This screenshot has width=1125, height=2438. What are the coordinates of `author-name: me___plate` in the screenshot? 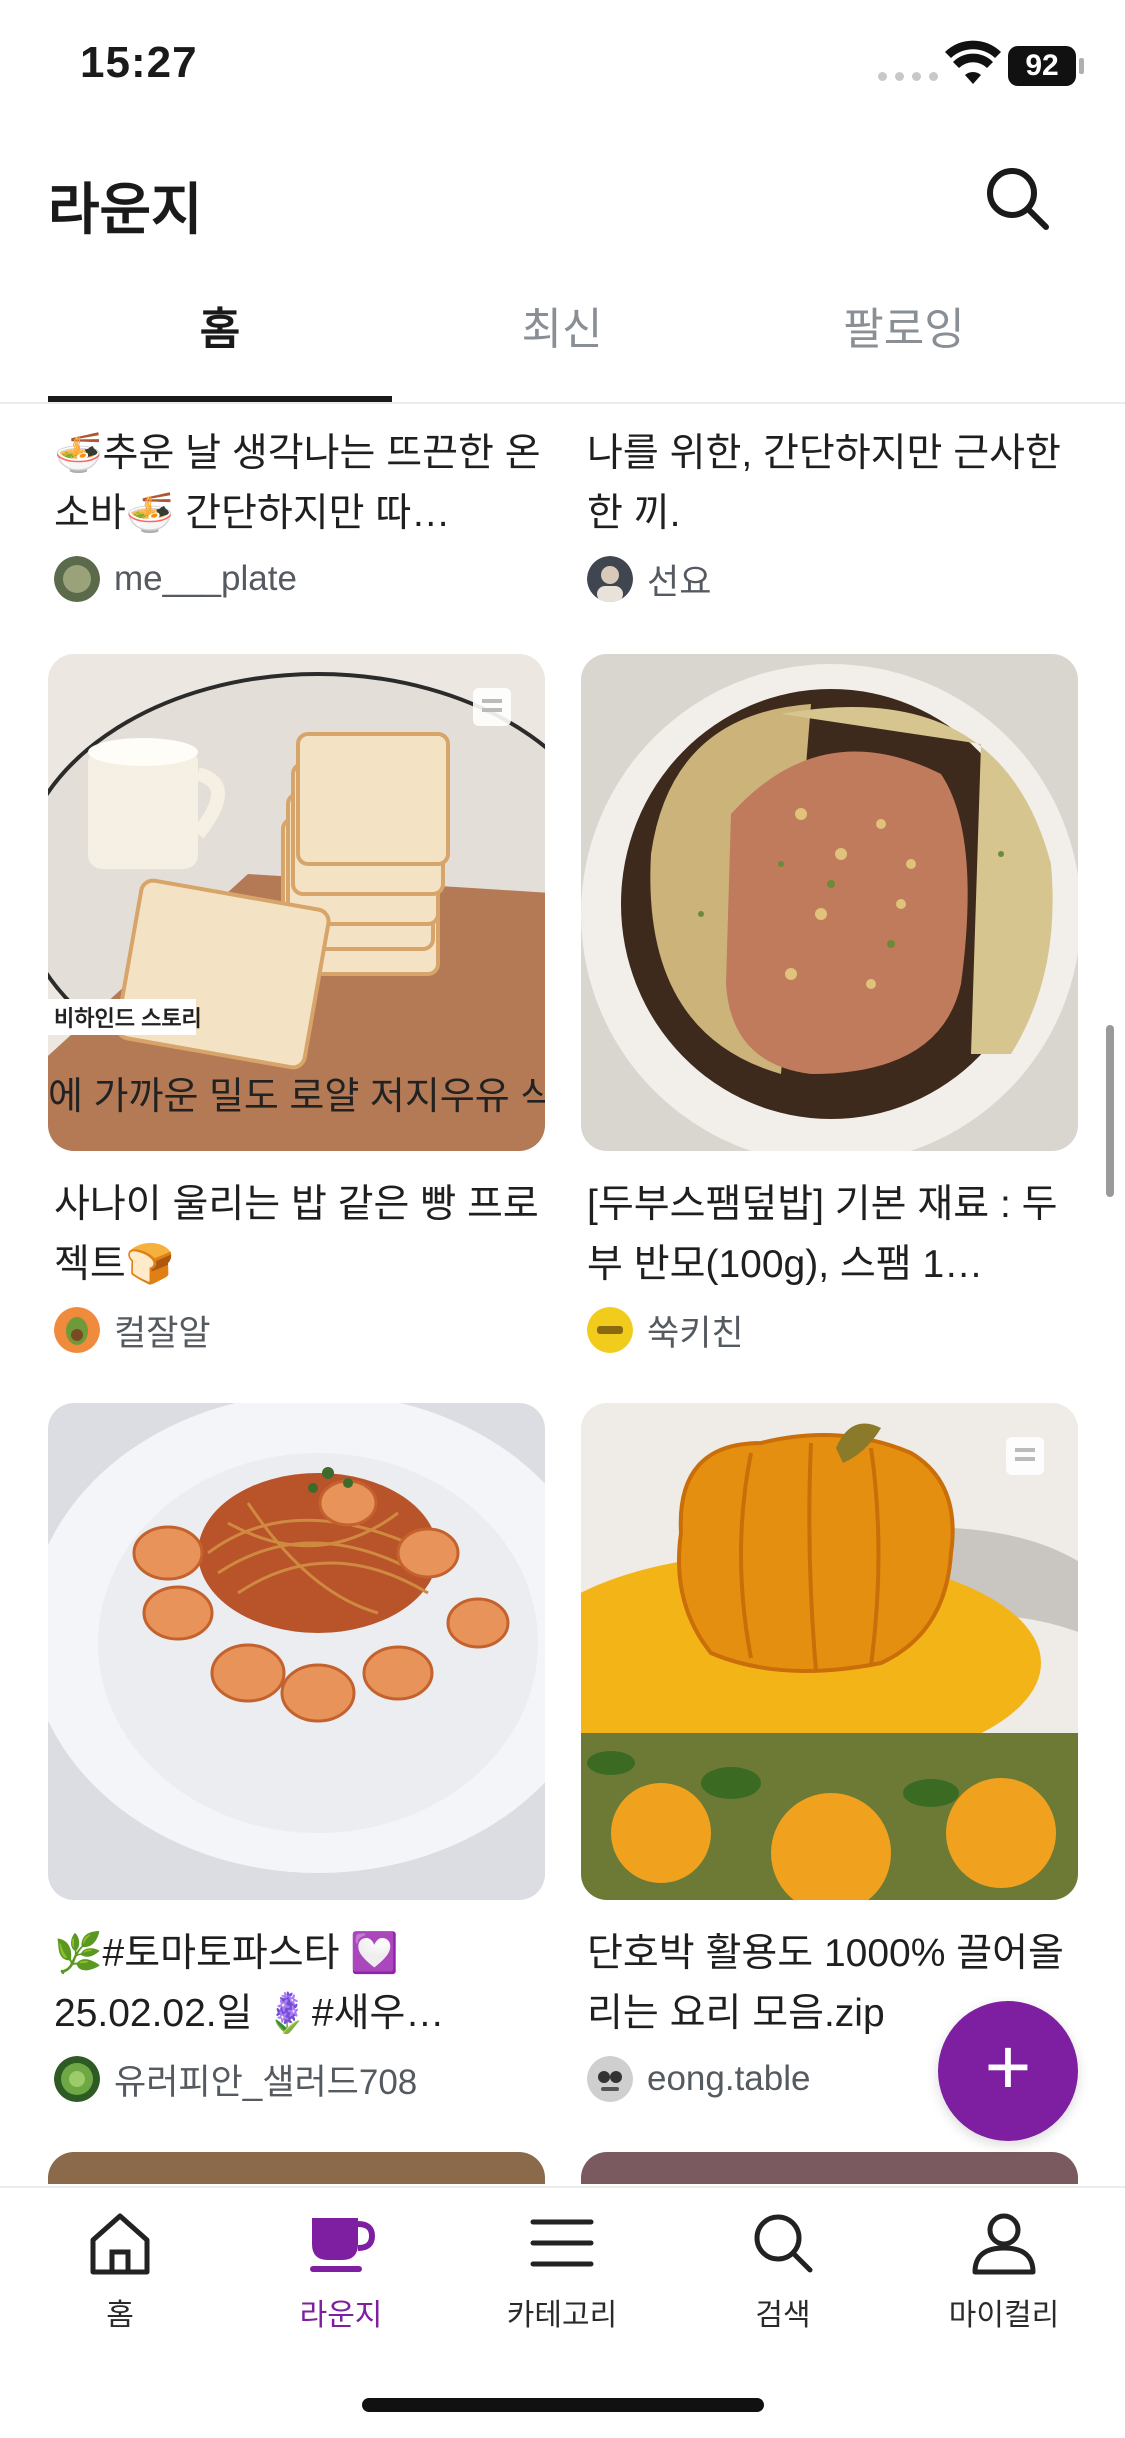 It's located at (205, 578).